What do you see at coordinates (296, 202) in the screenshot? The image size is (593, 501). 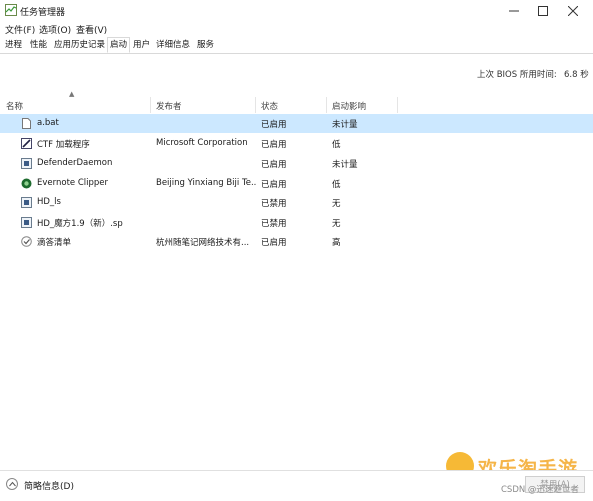 I see `table-row: HD_ls 已禁用 无` at bounding box center [296, 202].